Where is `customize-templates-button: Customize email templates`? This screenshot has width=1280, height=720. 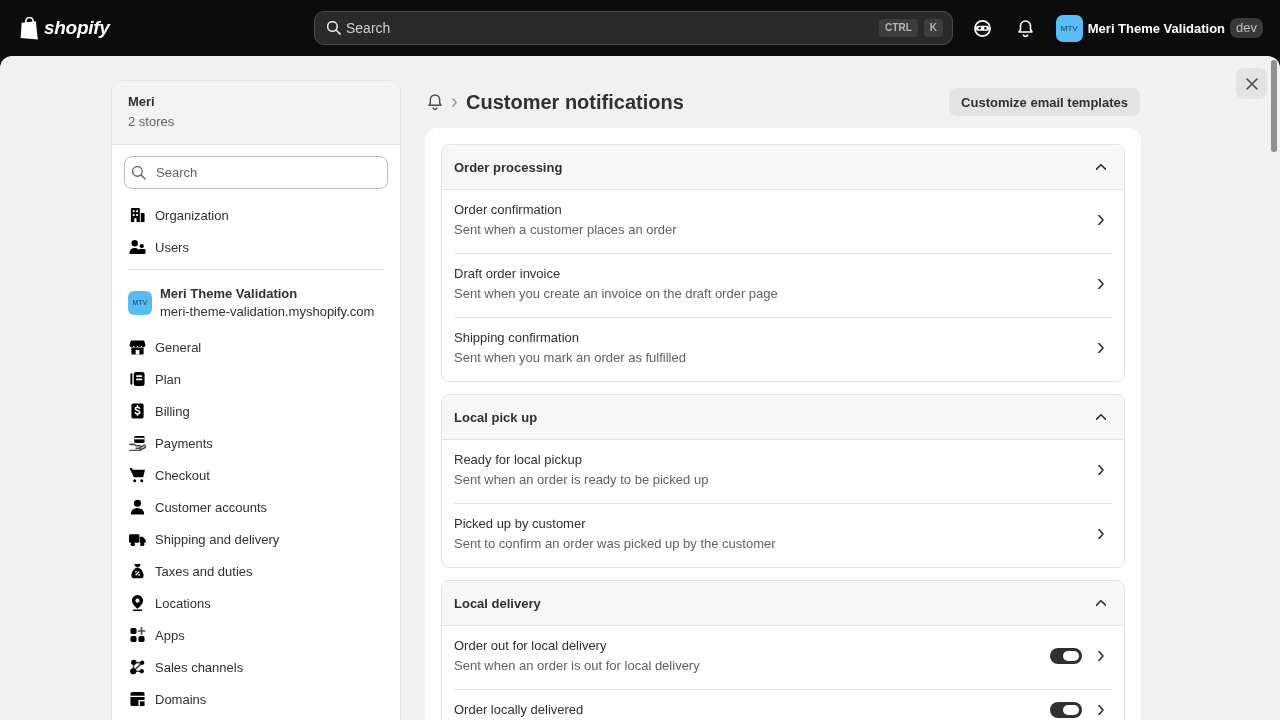
customize-templates-button: Customize email templates is located at coordinates (1044, 102).